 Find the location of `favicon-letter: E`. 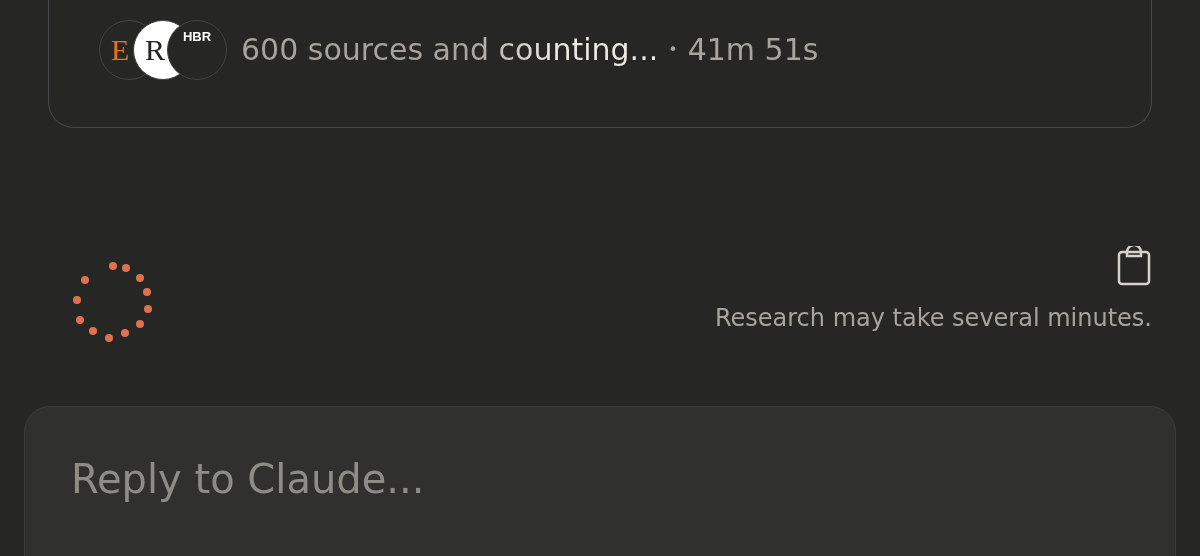

favicon-letter: E is located at coordinates (120, 50).